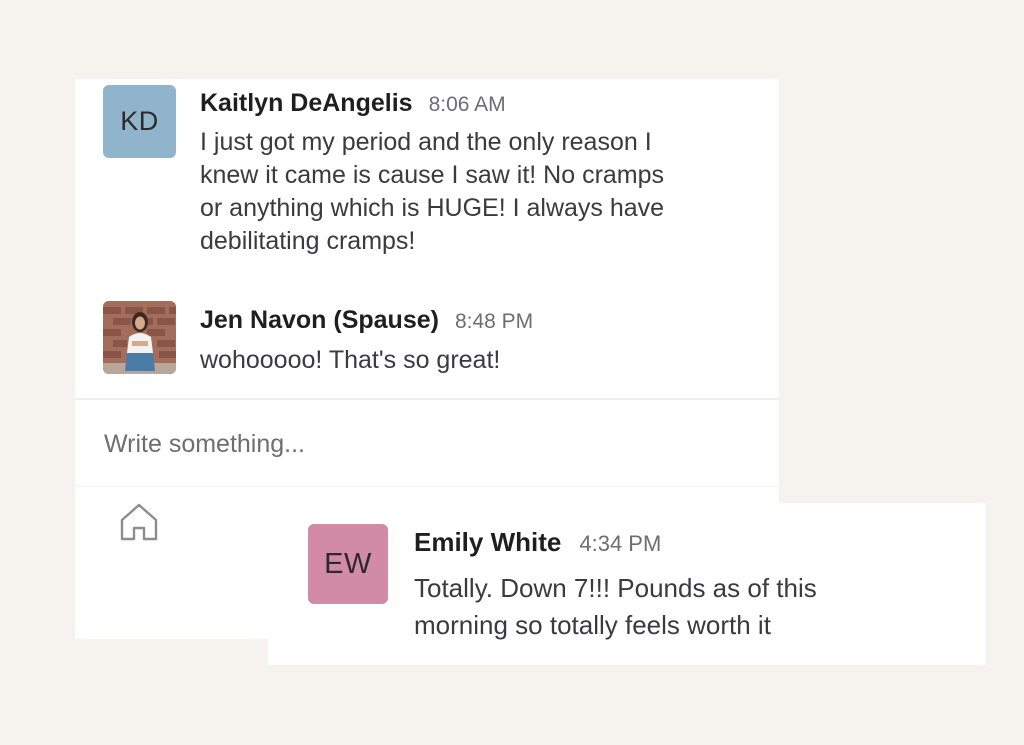  What do you see at coordinates (620, 543) in the screenshot?
I see `message-timestamp: 4:34 PM` at bounding box center [620, 543].